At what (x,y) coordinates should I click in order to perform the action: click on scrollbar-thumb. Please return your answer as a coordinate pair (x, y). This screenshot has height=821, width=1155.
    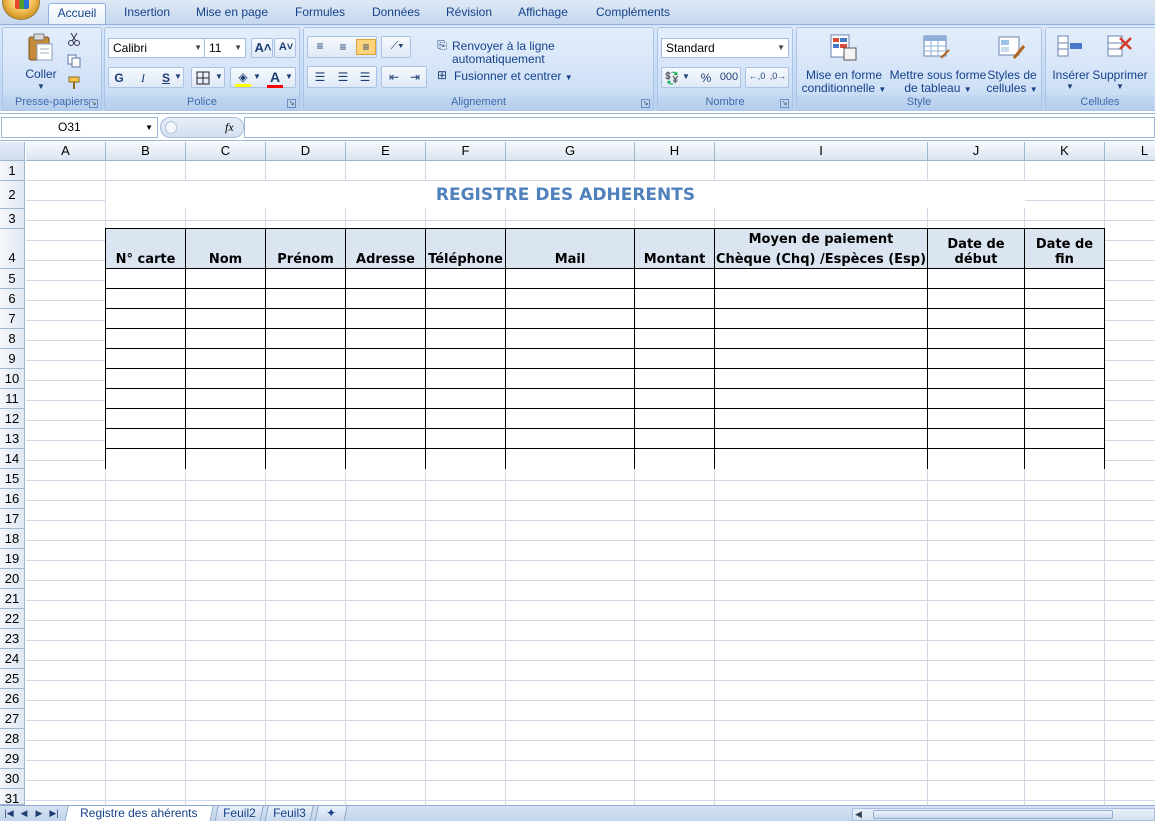
    Looking at the image, I should click on (993, 814).